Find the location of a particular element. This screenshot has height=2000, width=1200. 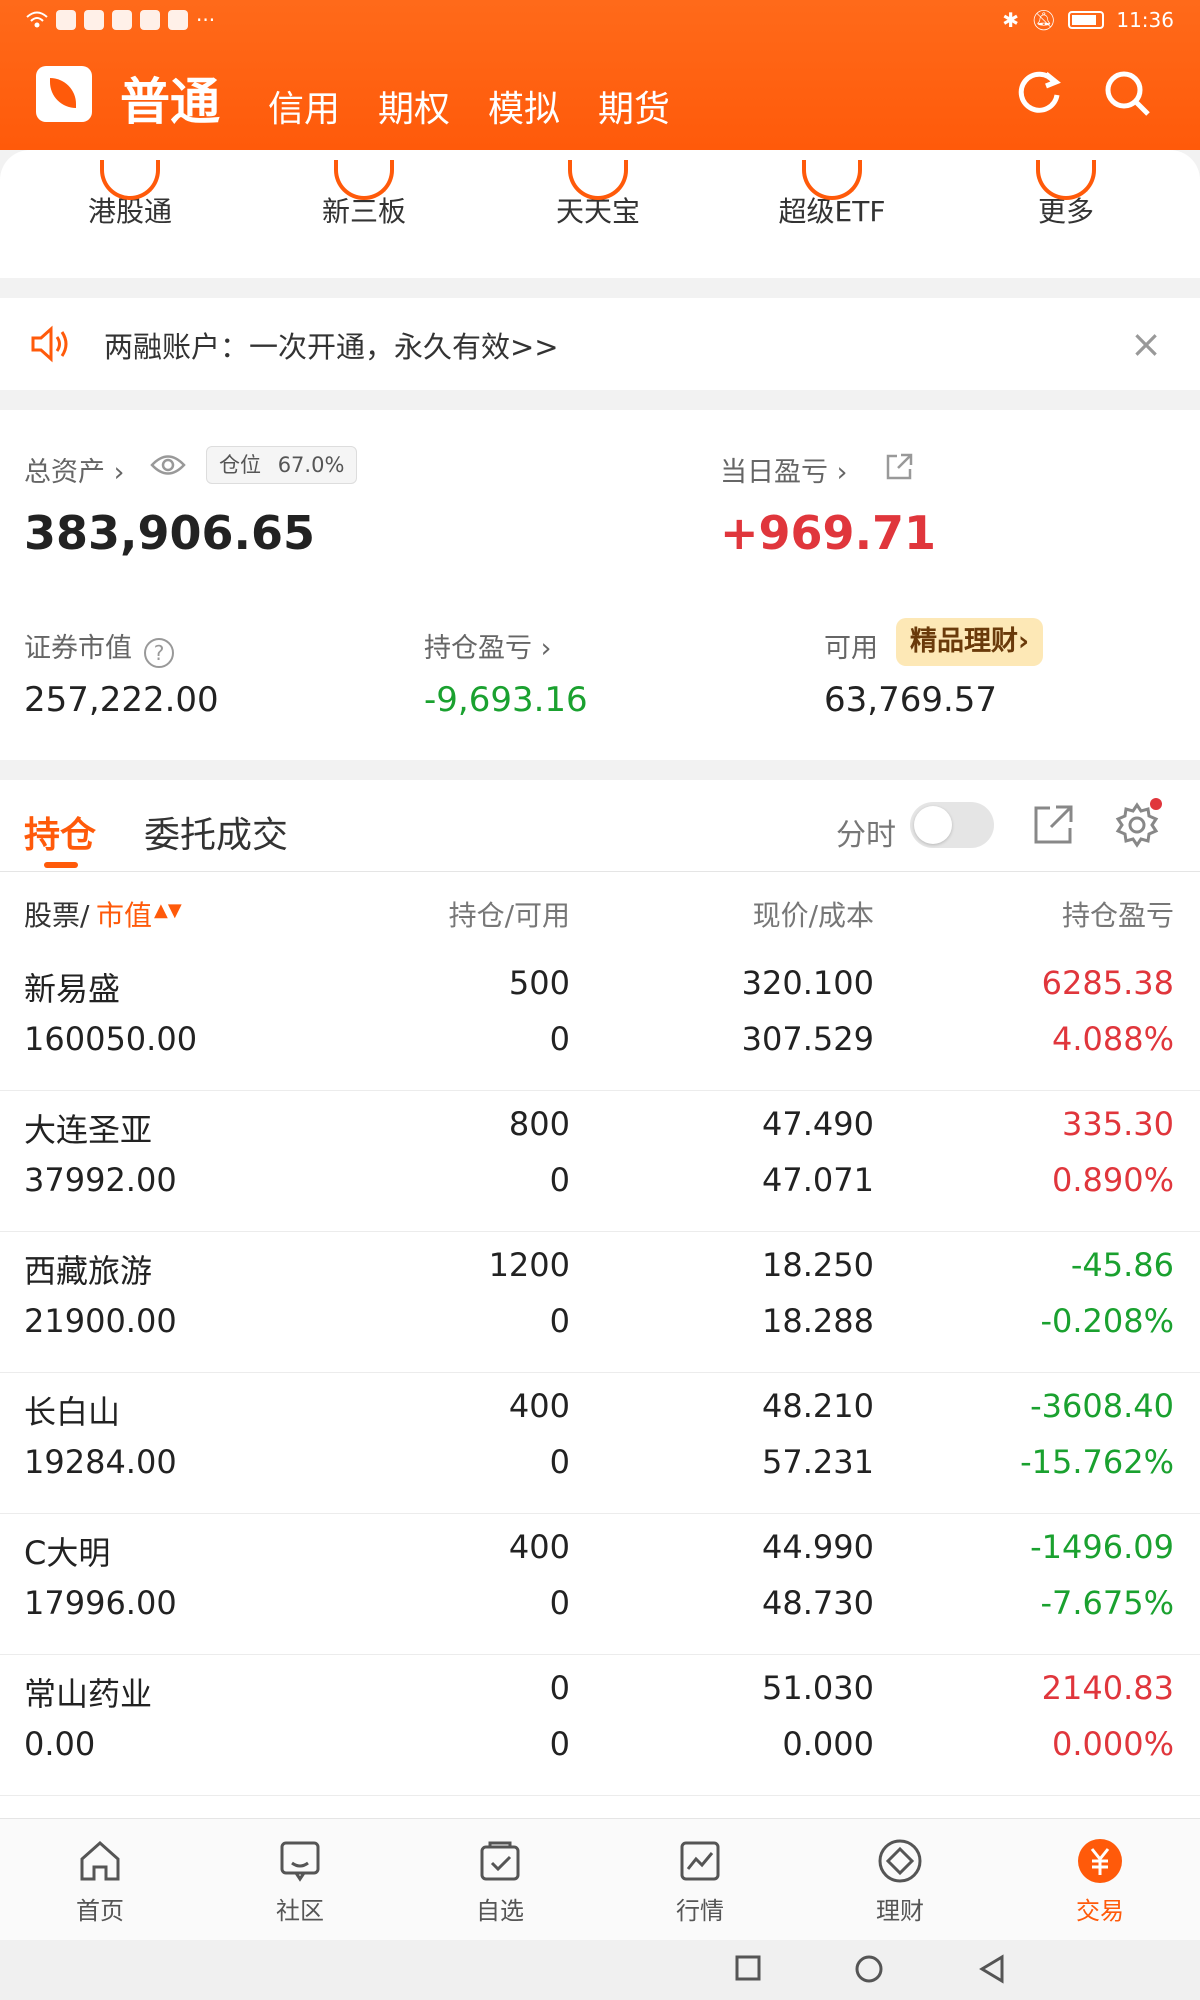

col-pl: 持仓盈亏 is located at coordinates (1117, 915).